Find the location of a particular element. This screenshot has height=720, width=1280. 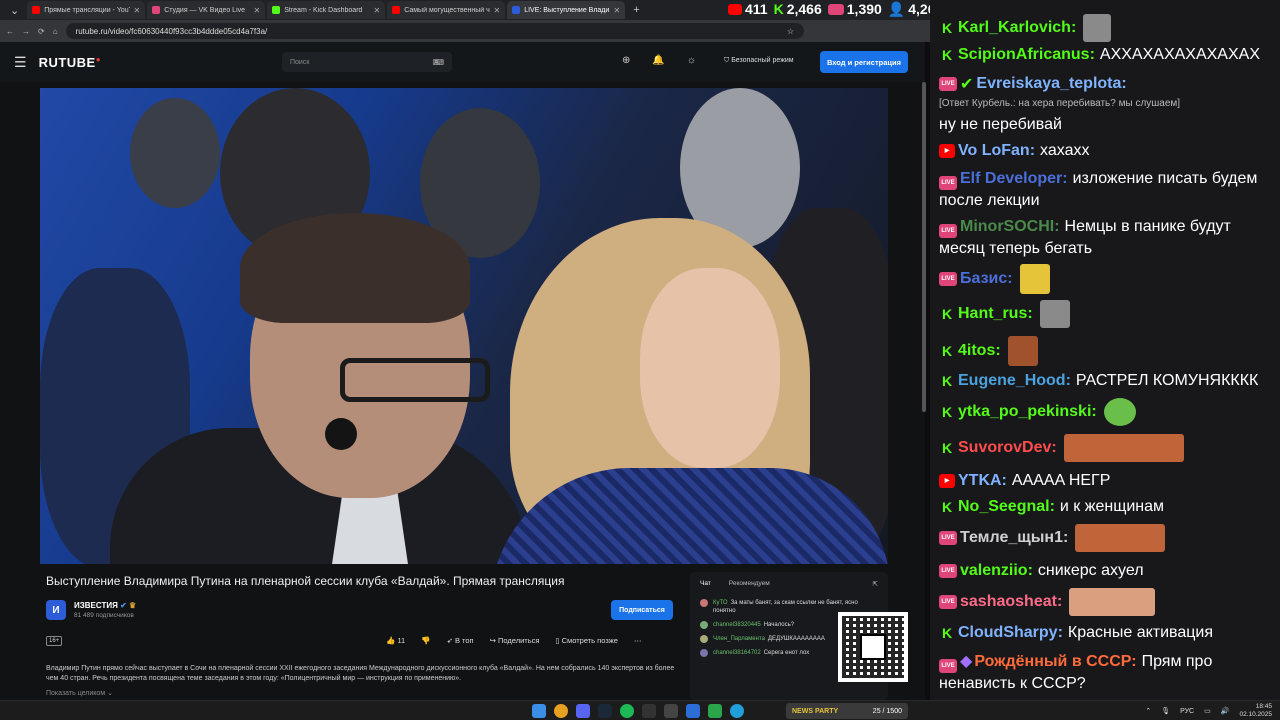

viewer-stats: 411 K 2,466 1,390 👤 4,267 is located at coordinates (835, 9).